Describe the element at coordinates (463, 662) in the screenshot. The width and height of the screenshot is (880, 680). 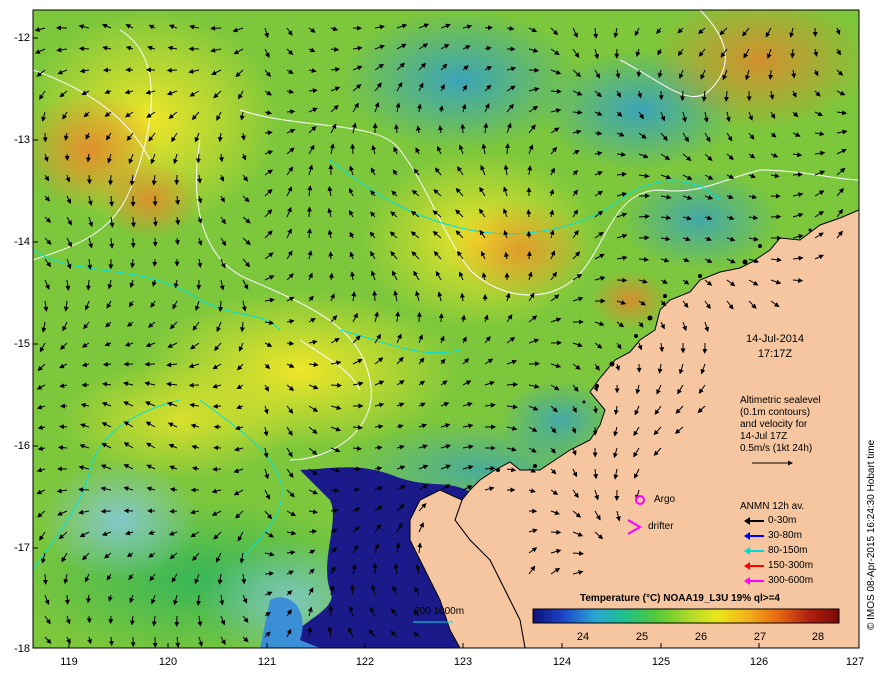
I see `lon-tick: 123` at that location.